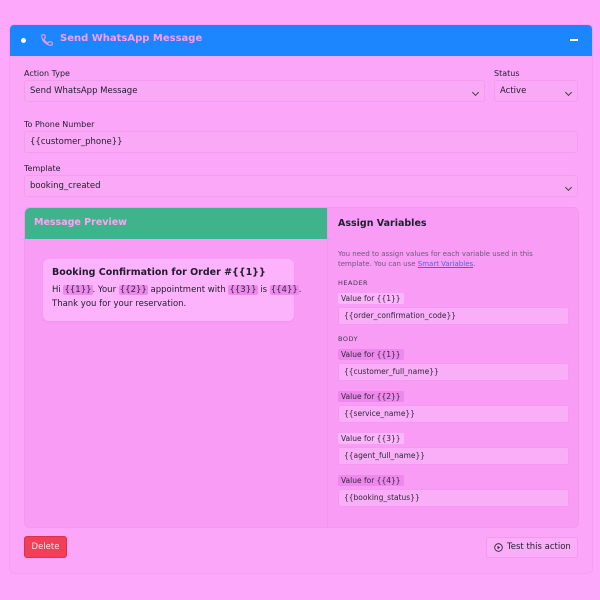 This screenshot has width=600, height=600. Describe the element at coordinates (65, 186) in the screenshot. I see `template-value: booking_created` at that location.